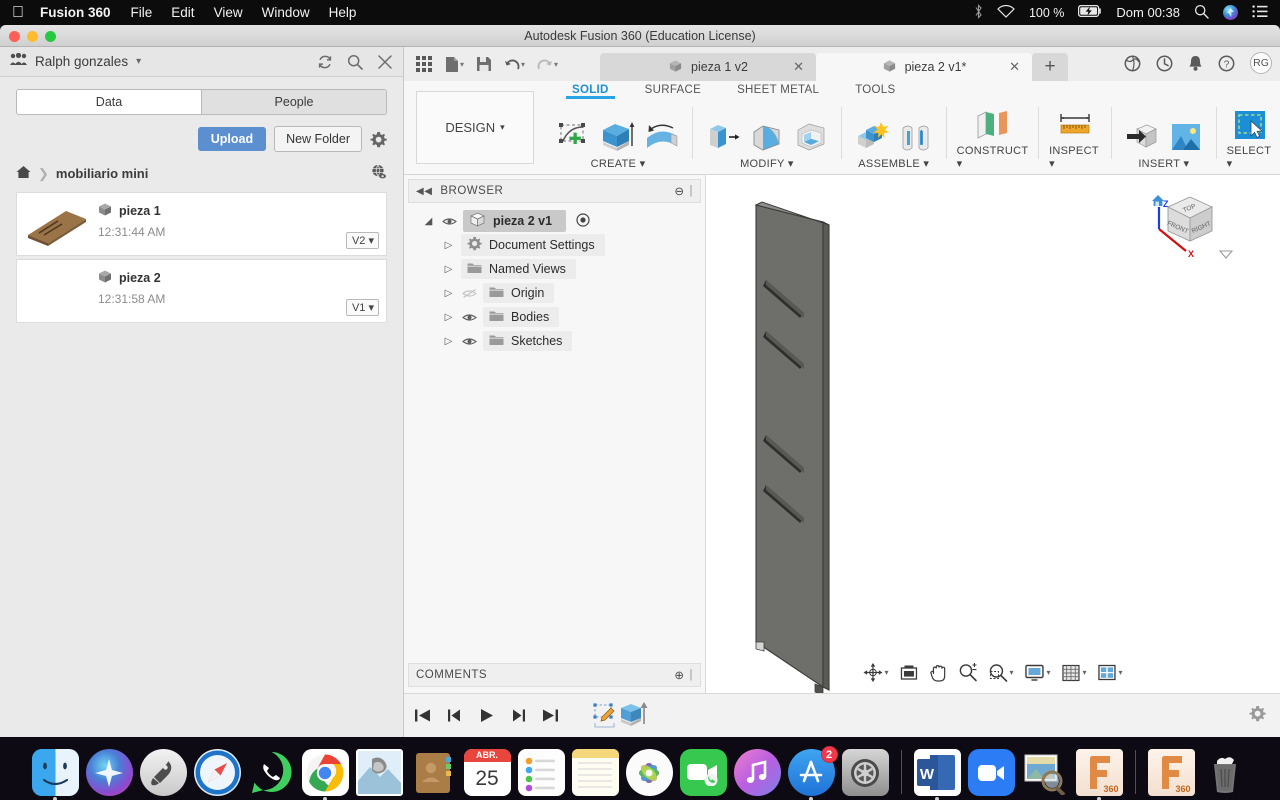 The width and height of the screenshot is (1280, 800). What do you see at coordinates (1142, 137) in the screenshot?
I see `insert-mcmaster-icon` at bounding box center [1142, 137].